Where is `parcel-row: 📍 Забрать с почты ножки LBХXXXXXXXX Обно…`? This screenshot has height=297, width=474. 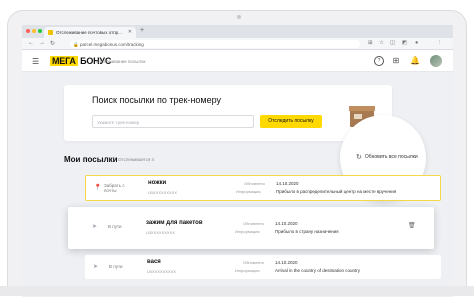 parcel-row: 📍 Забрать с почты ножки LBХXXXXXXXX Обно… is located at coordinates (263, 188).